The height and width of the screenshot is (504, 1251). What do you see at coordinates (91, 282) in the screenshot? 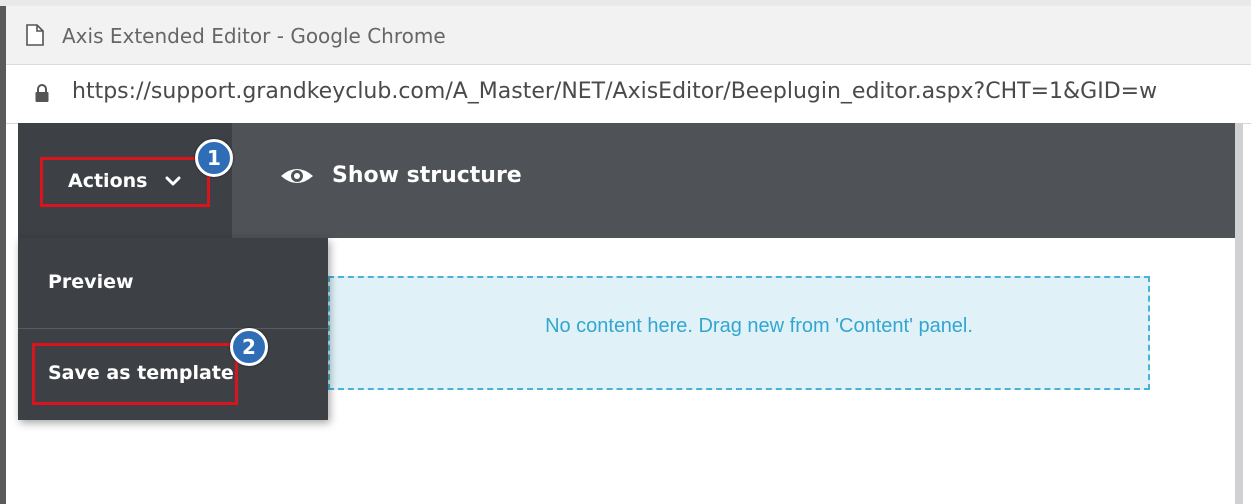
I see `menu-item-label: Preview` at bounding box center [91, 282].